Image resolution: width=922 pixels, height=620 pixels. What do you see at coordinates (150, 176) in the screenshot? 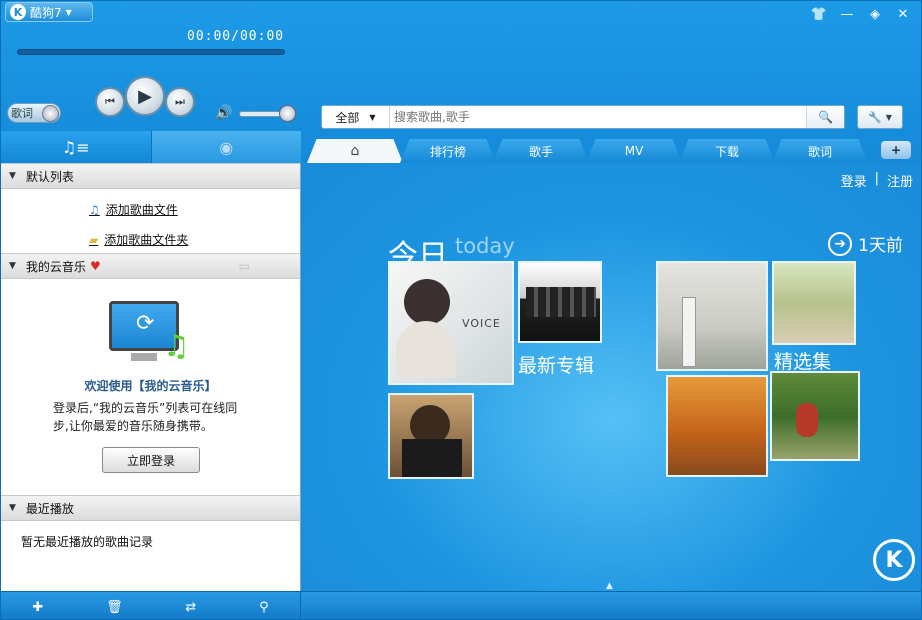
I see `default-list-header: ▼ 默认列表` at bounding box center [150, 176].